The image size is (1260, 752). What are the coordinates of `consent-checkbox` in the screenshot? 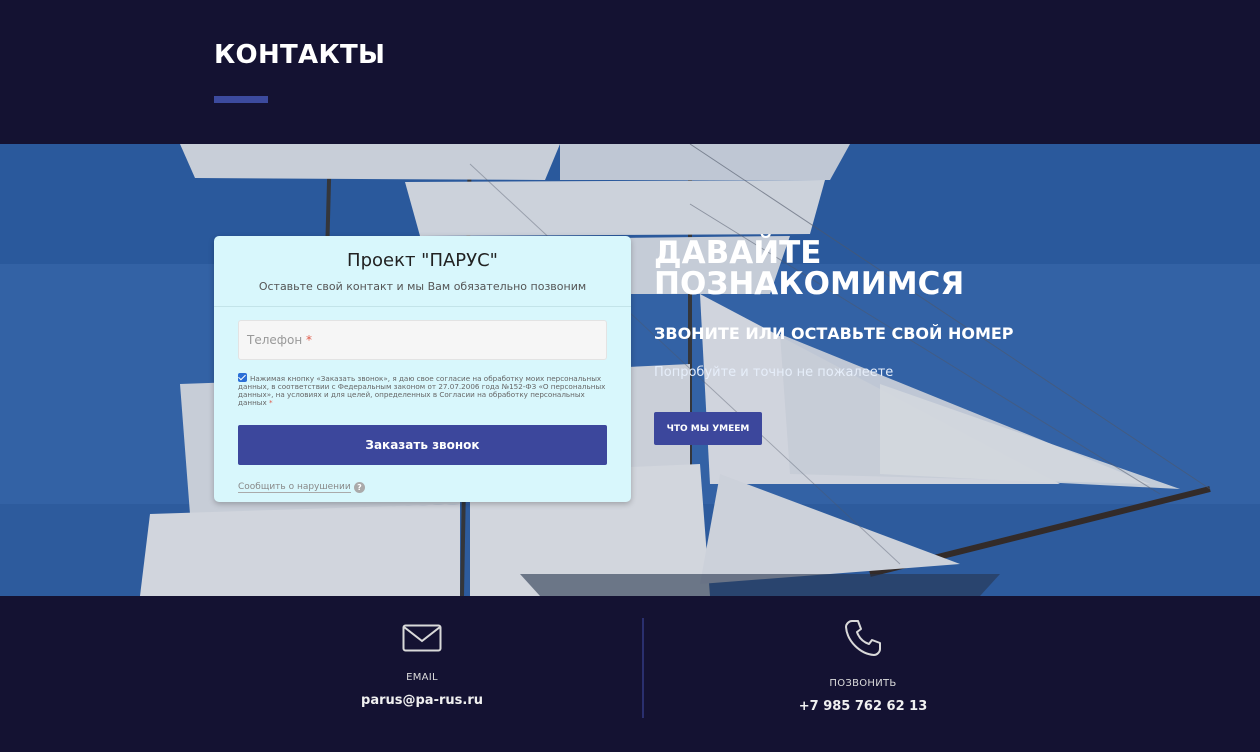 It's located at (242, 377).